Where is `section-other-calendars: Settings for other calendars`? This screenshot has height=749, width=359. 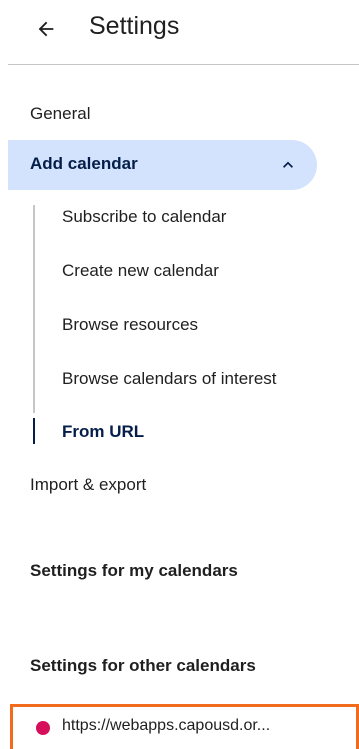
section-other-calendars: Settings for other calendars is located at coordinates (143, 665).